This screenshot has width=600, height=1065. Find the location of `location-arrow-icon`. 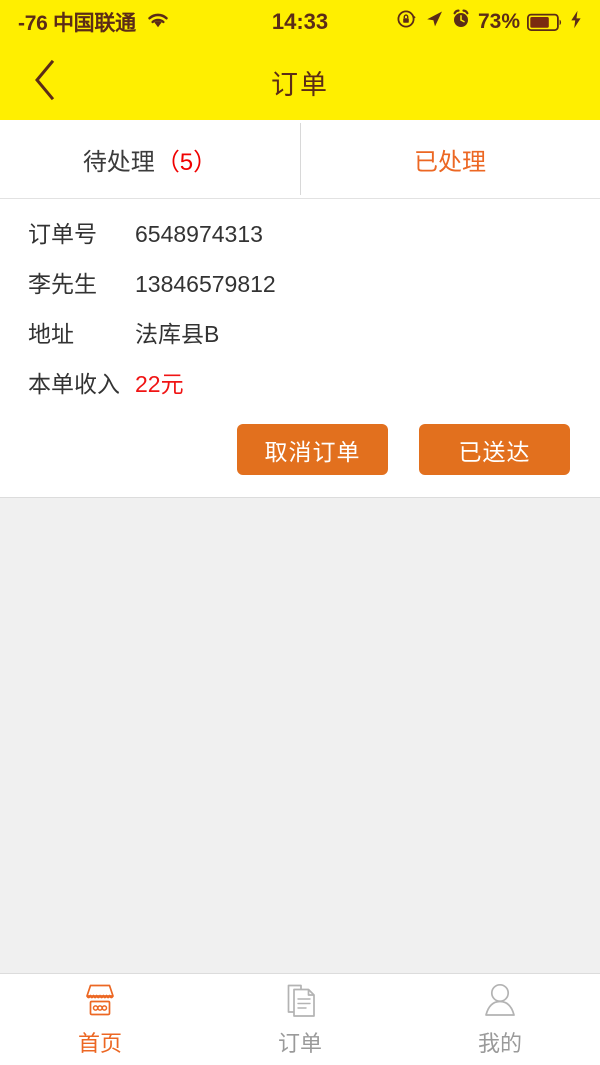

location-arrow-icon is located at coordinates (434, 22).